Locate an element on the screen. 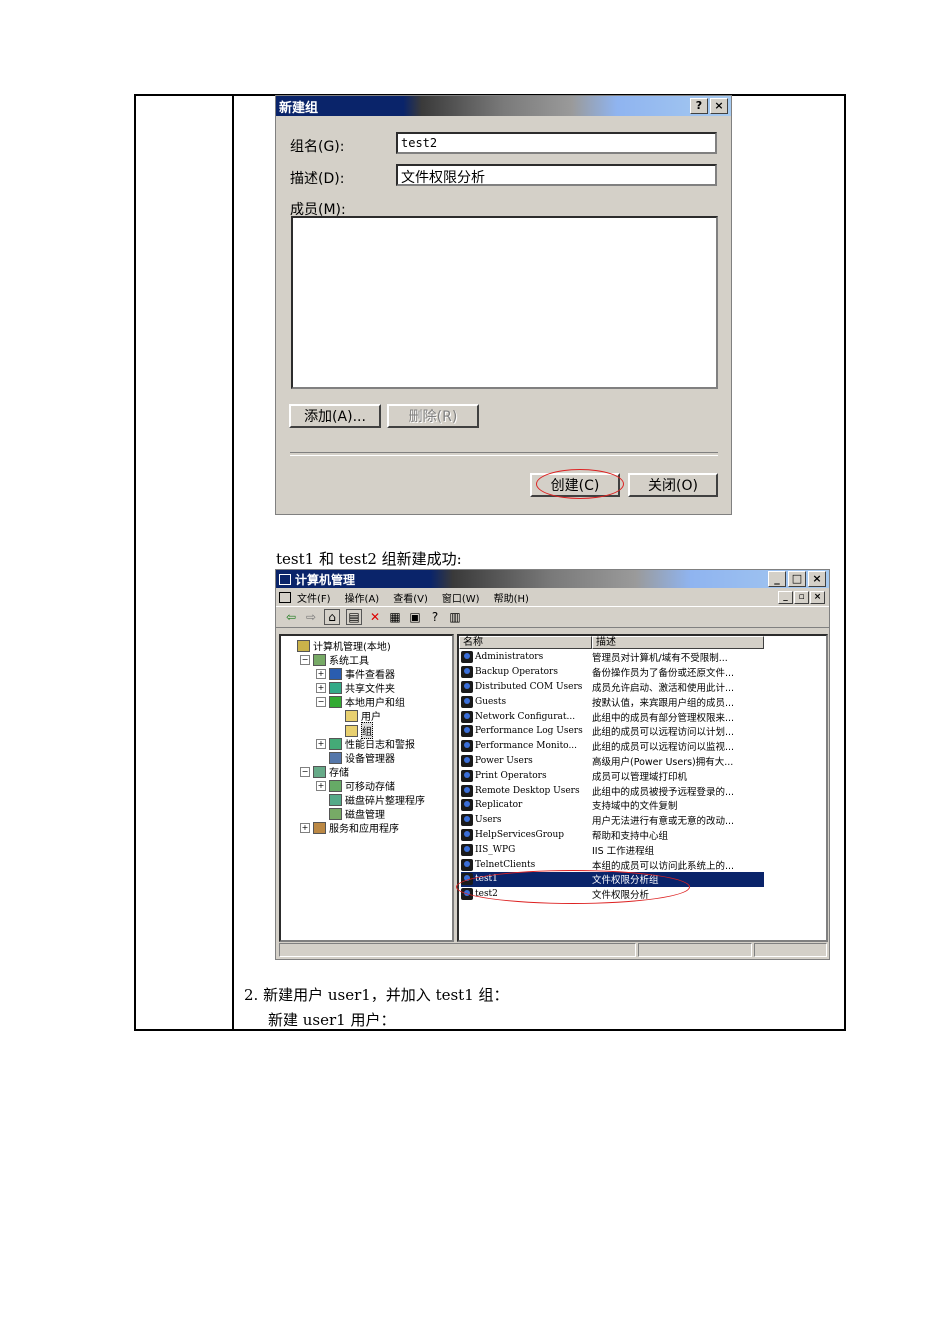  properties-icon: ▦ is located at coordinates (395, 617).